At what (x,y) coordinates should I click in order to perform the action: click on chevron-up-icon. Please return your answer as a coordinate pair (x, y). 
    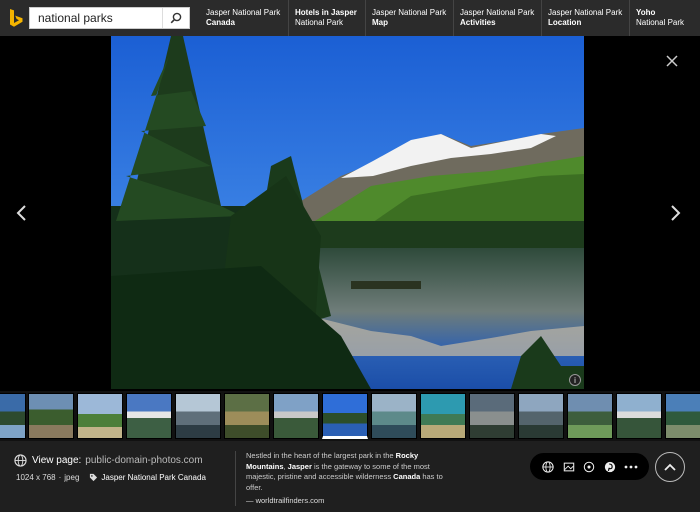
    Looking at the image, I should click on (670, 467).